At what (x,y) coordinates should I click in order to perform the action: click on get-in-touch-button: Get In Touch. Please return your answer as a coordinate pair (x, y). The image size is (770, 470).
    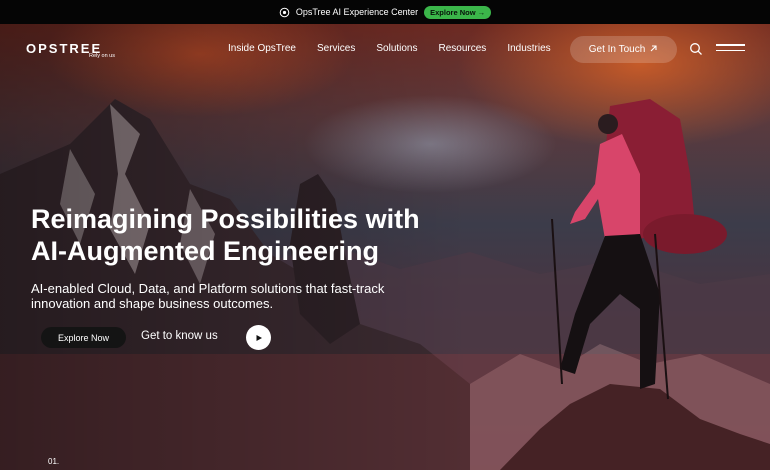
    Looking at the image, I should click on (623, 49).